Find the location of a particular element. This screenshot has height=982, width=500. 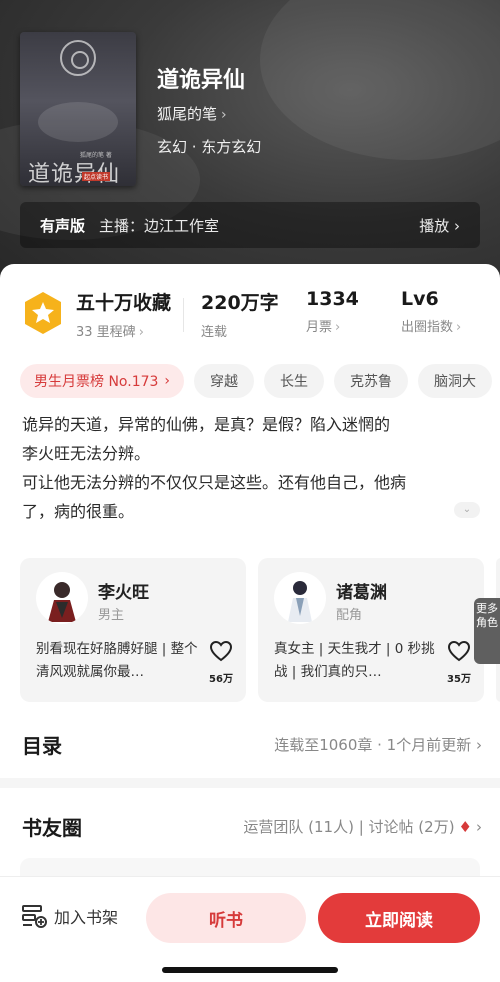

synopsis-line: 了，病的很重。 is located at coordinates (78, 511).